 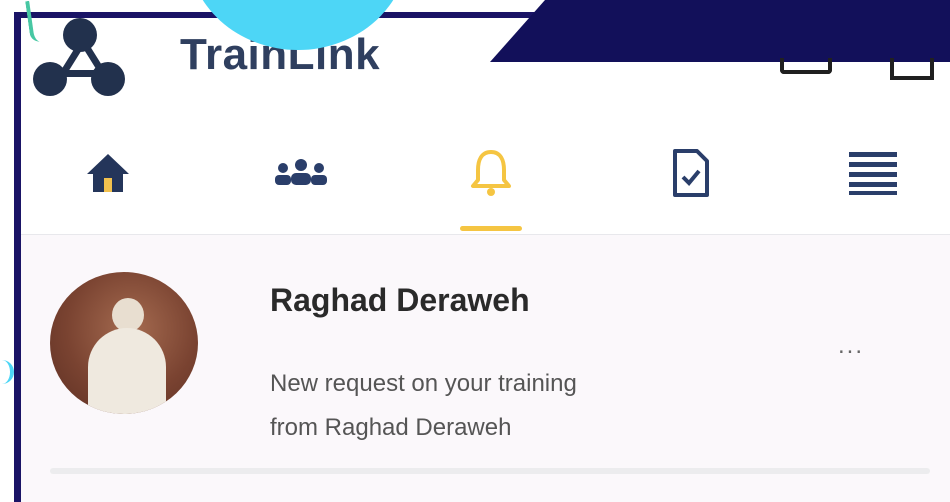 I want to click on notification-sender-name: Raghad Deraweh, so click(x=400, y=300).